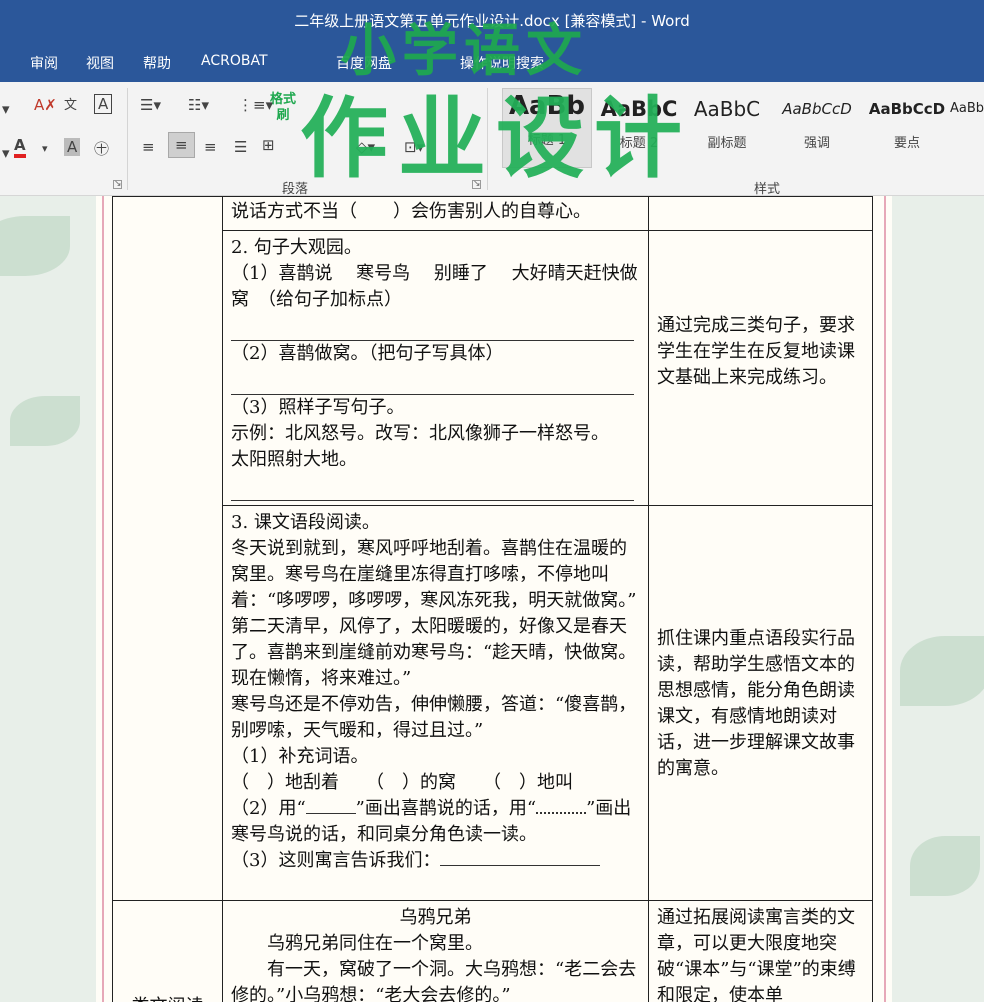 This screenshot has width=984, height=1002. I want to click on font-dialog-launcher-icon: ↘, so click(117, 184).